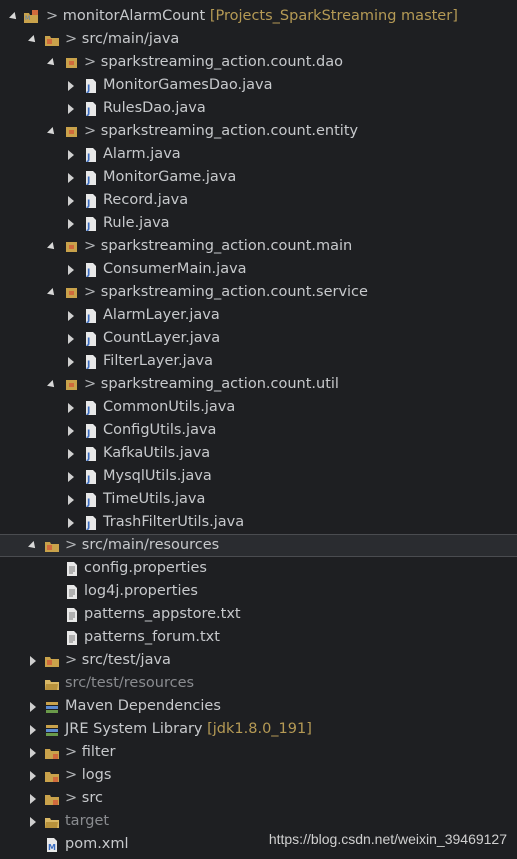 This screenshot has width=517, height=859. What do you see at coordinates (154, 499) in the screenshot?
I see `tree-label: TimeUtils.java` at bounding box center [154, 499].